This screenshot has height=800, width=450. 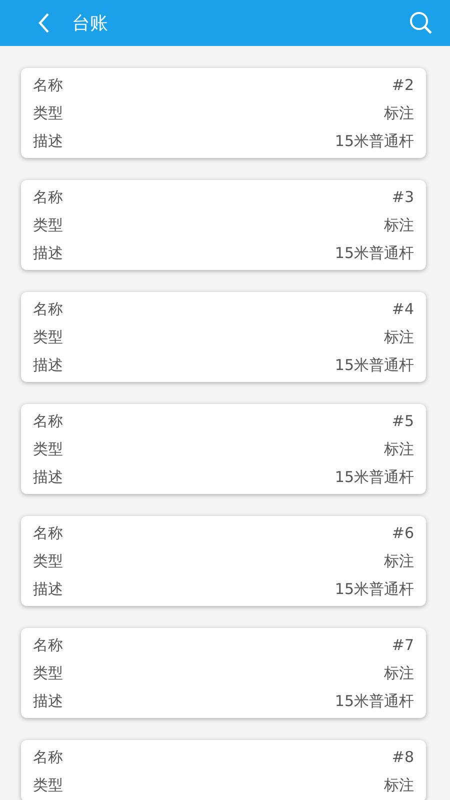 What do you see at coordinates (223, 113) in the screenshot?
I see `record-card: 名称 #2 类型 标注 描述 15米普通杆` at bounding box center [223, 113].